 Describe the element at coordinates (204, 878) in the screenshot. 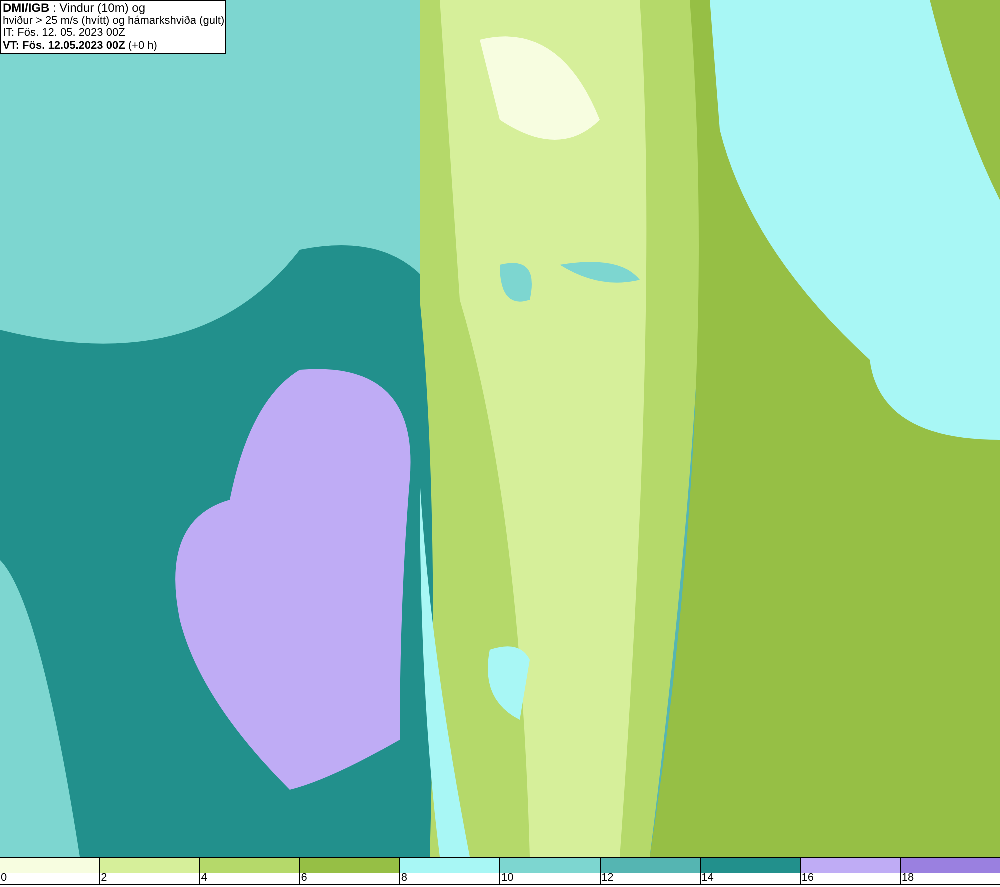

I see `legend-label: 4` at that location.